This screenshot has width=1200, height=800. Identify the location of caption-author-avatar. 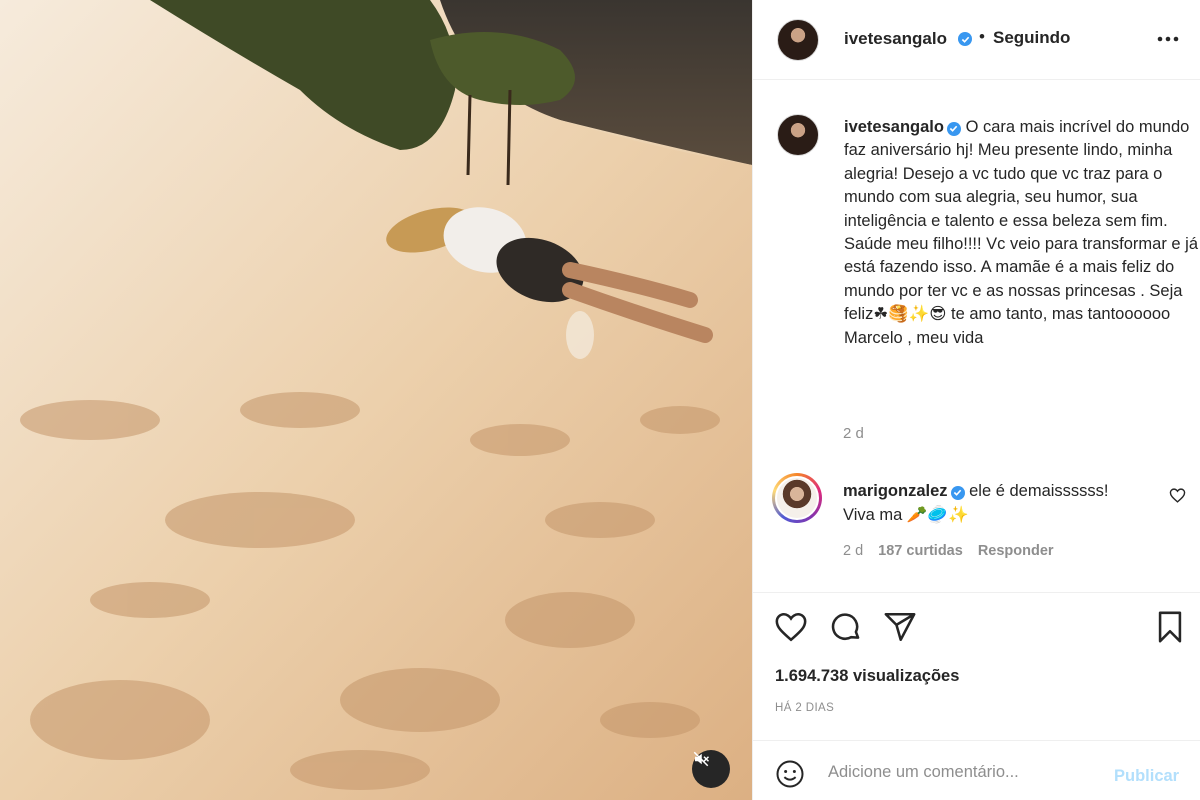
(798, 135).